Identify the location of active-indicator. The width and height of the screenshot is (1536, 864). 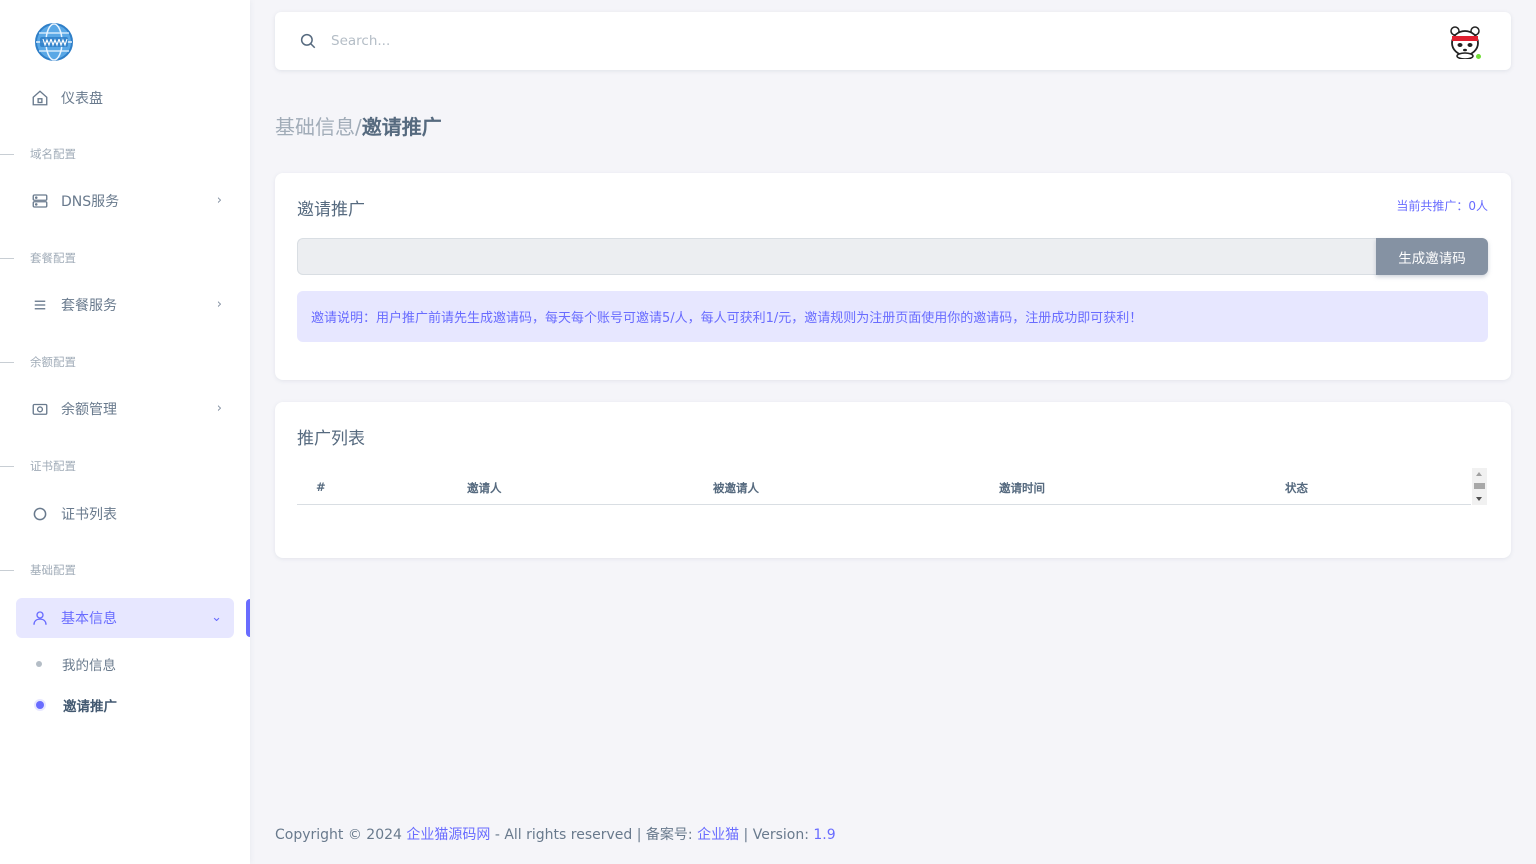
(248, 618).